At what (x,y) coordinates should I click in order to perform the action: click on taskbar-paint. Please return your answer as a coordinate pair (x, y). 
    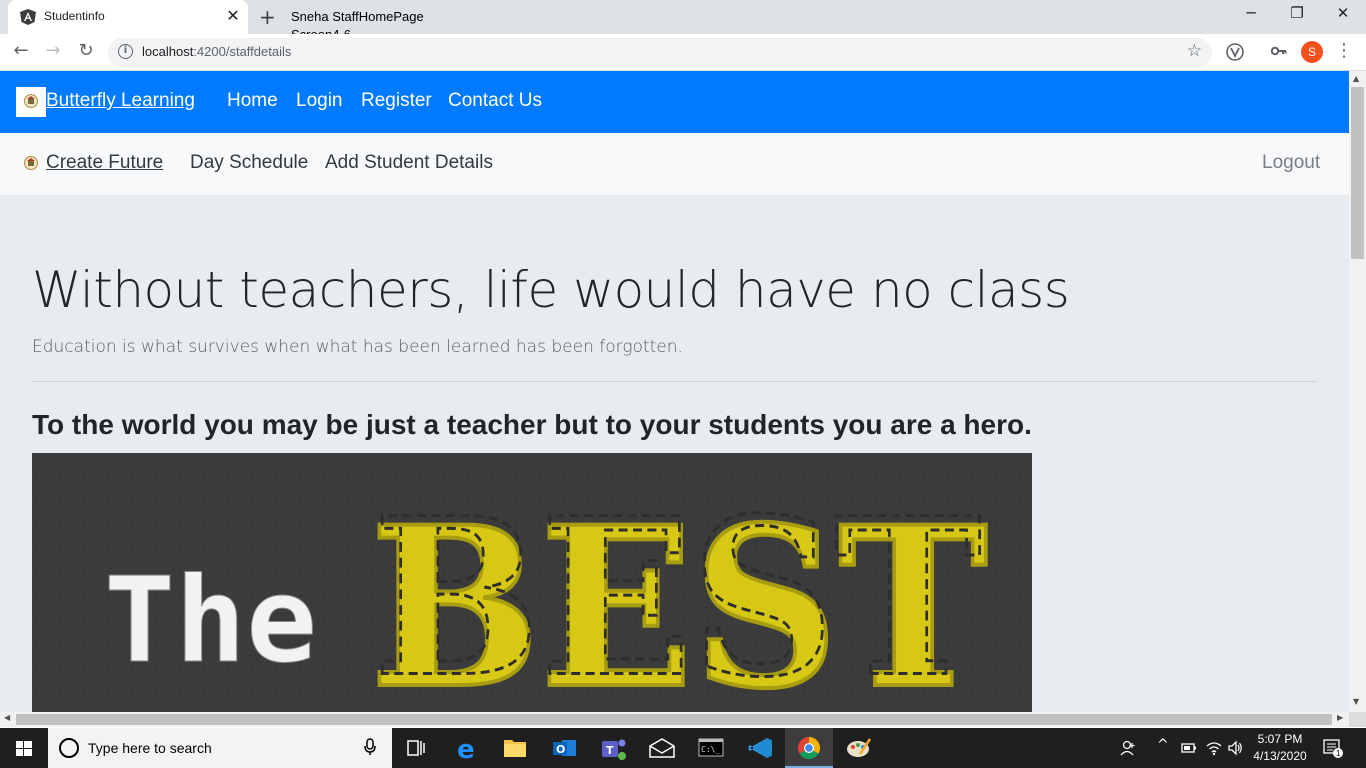
    Looking at the image, I should click on (858, 748).